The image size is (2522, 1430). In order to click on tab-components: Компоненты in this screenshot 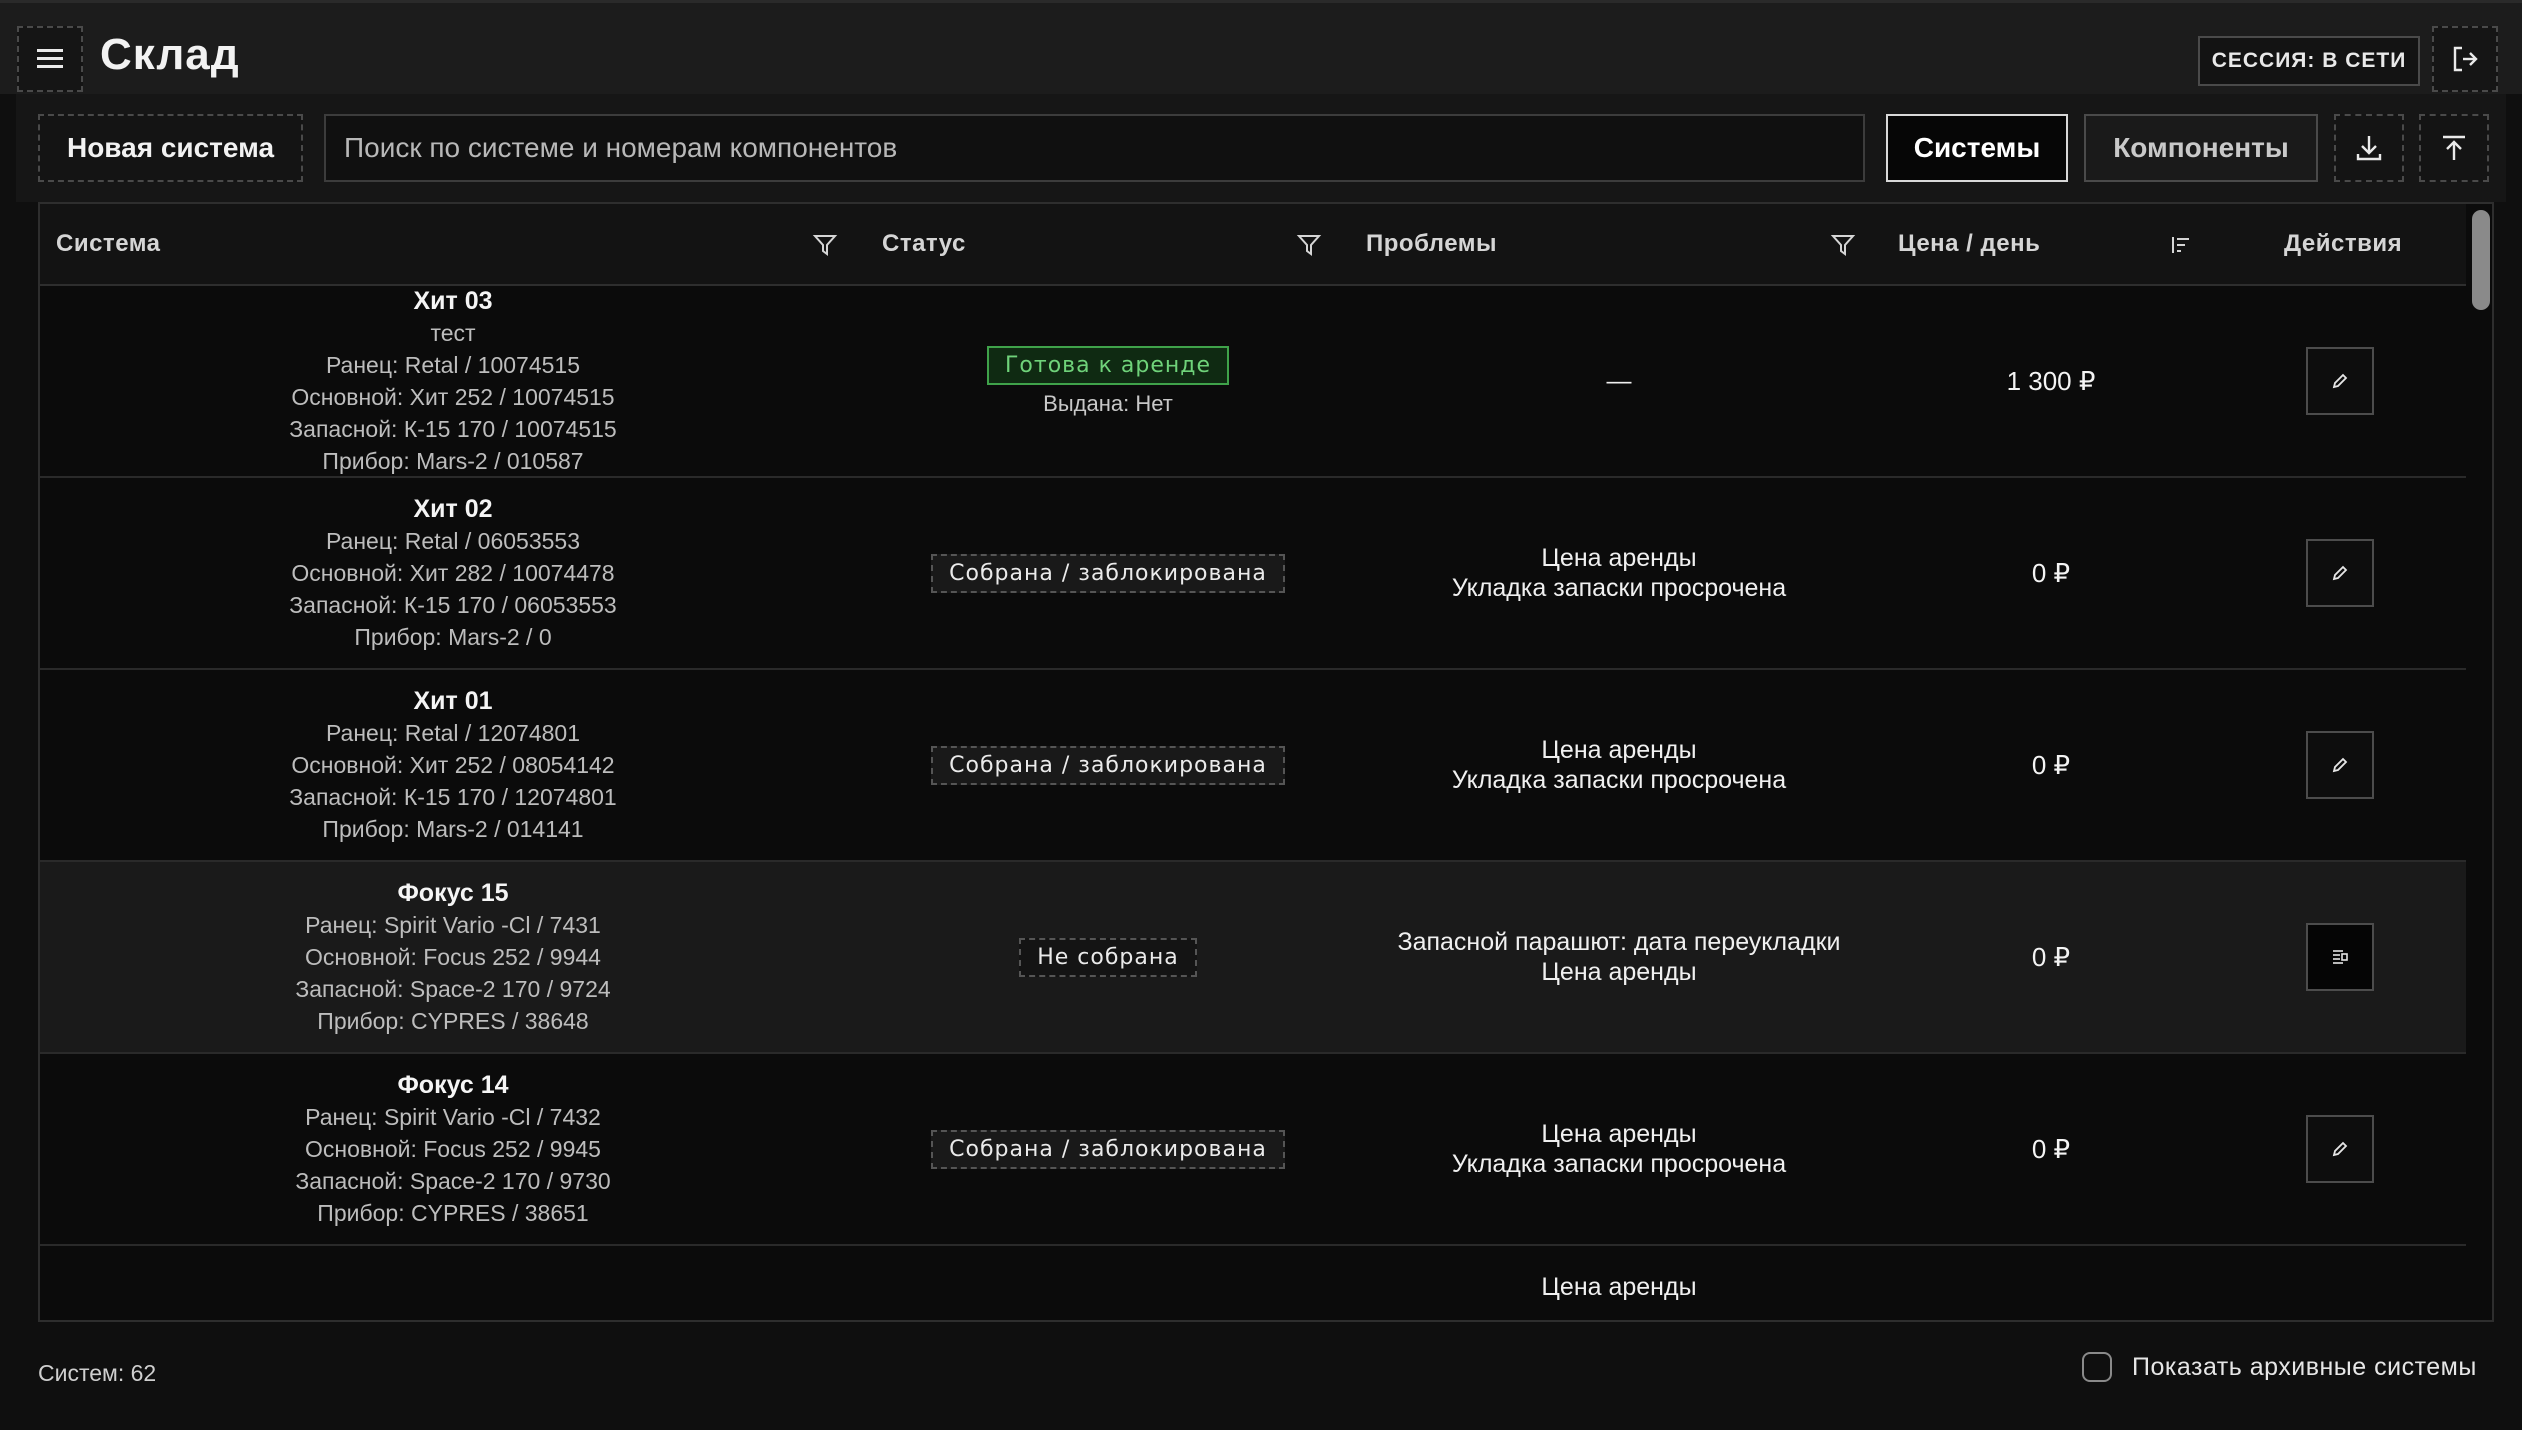, I will do `click(2201, 148)`.